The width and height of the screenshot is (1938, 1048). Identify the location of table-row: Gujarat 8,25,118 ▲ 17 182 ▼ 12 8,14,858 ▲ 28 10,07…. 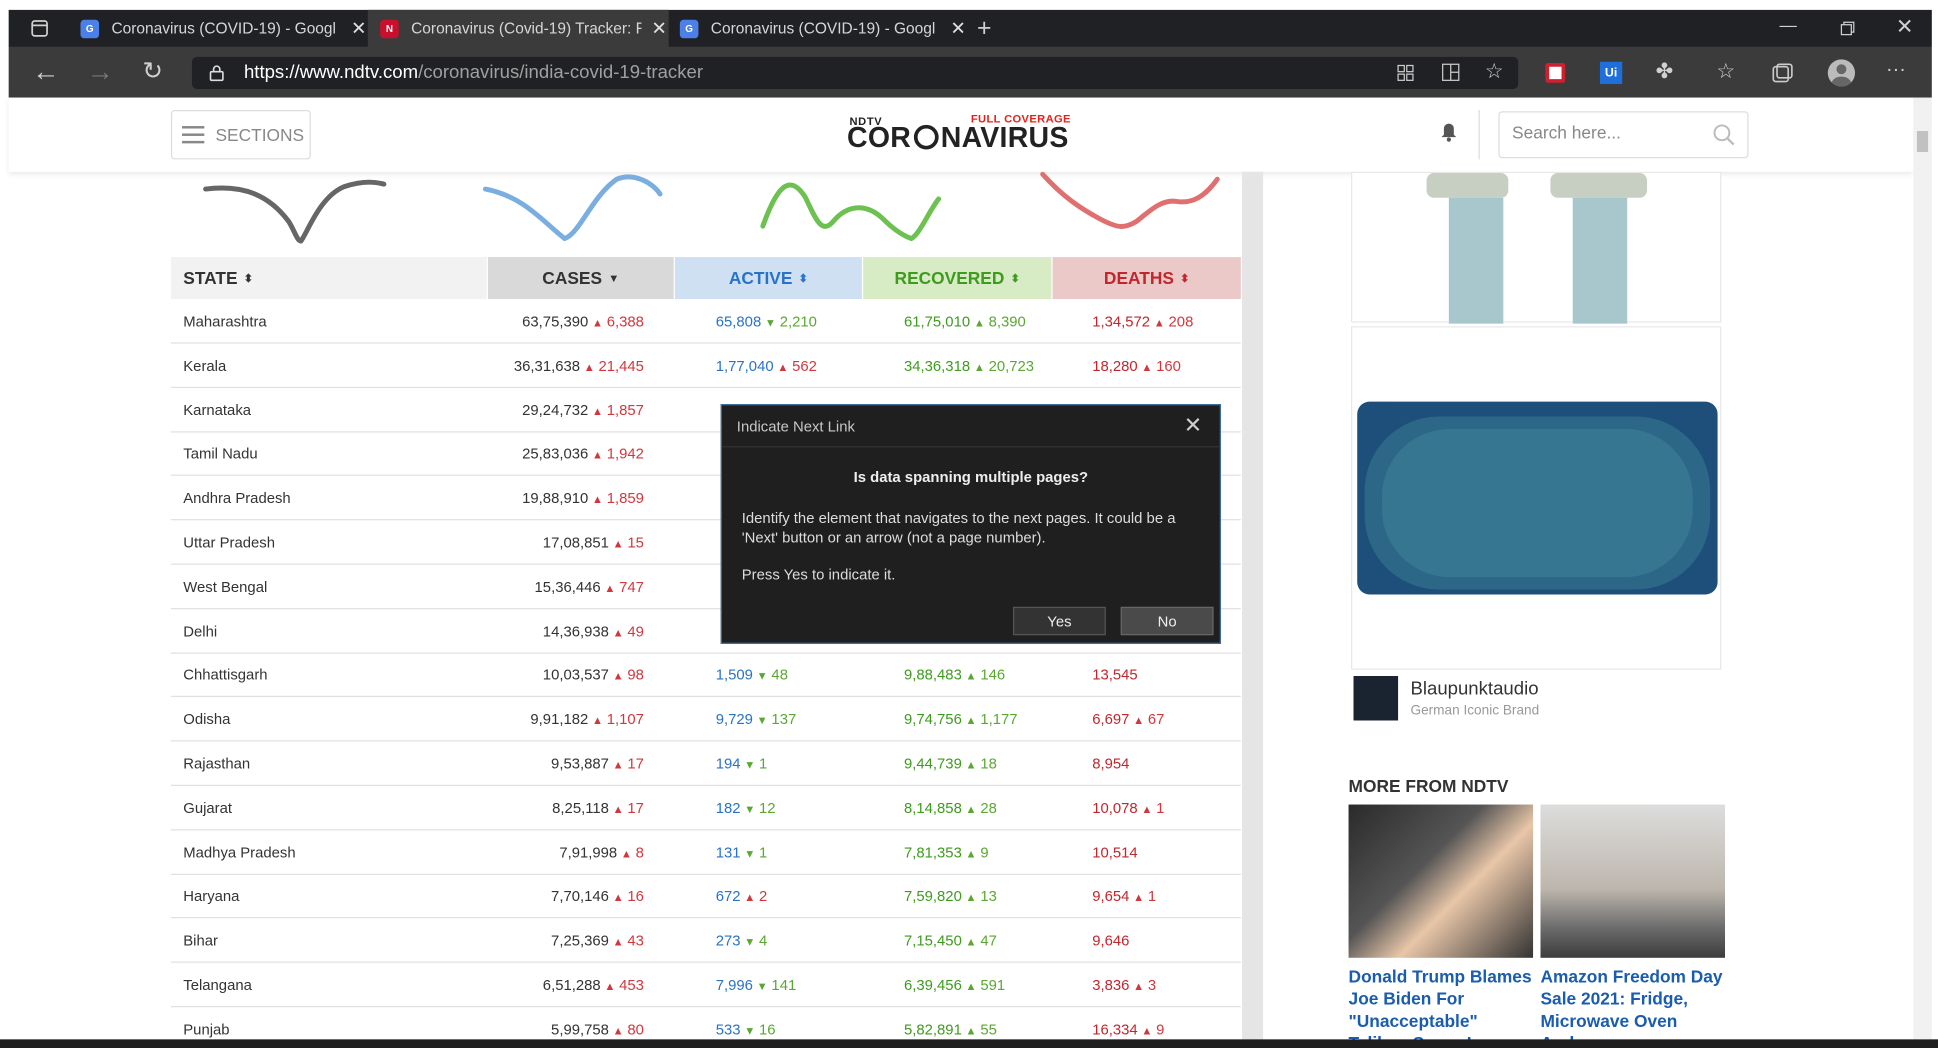
(705, 808).